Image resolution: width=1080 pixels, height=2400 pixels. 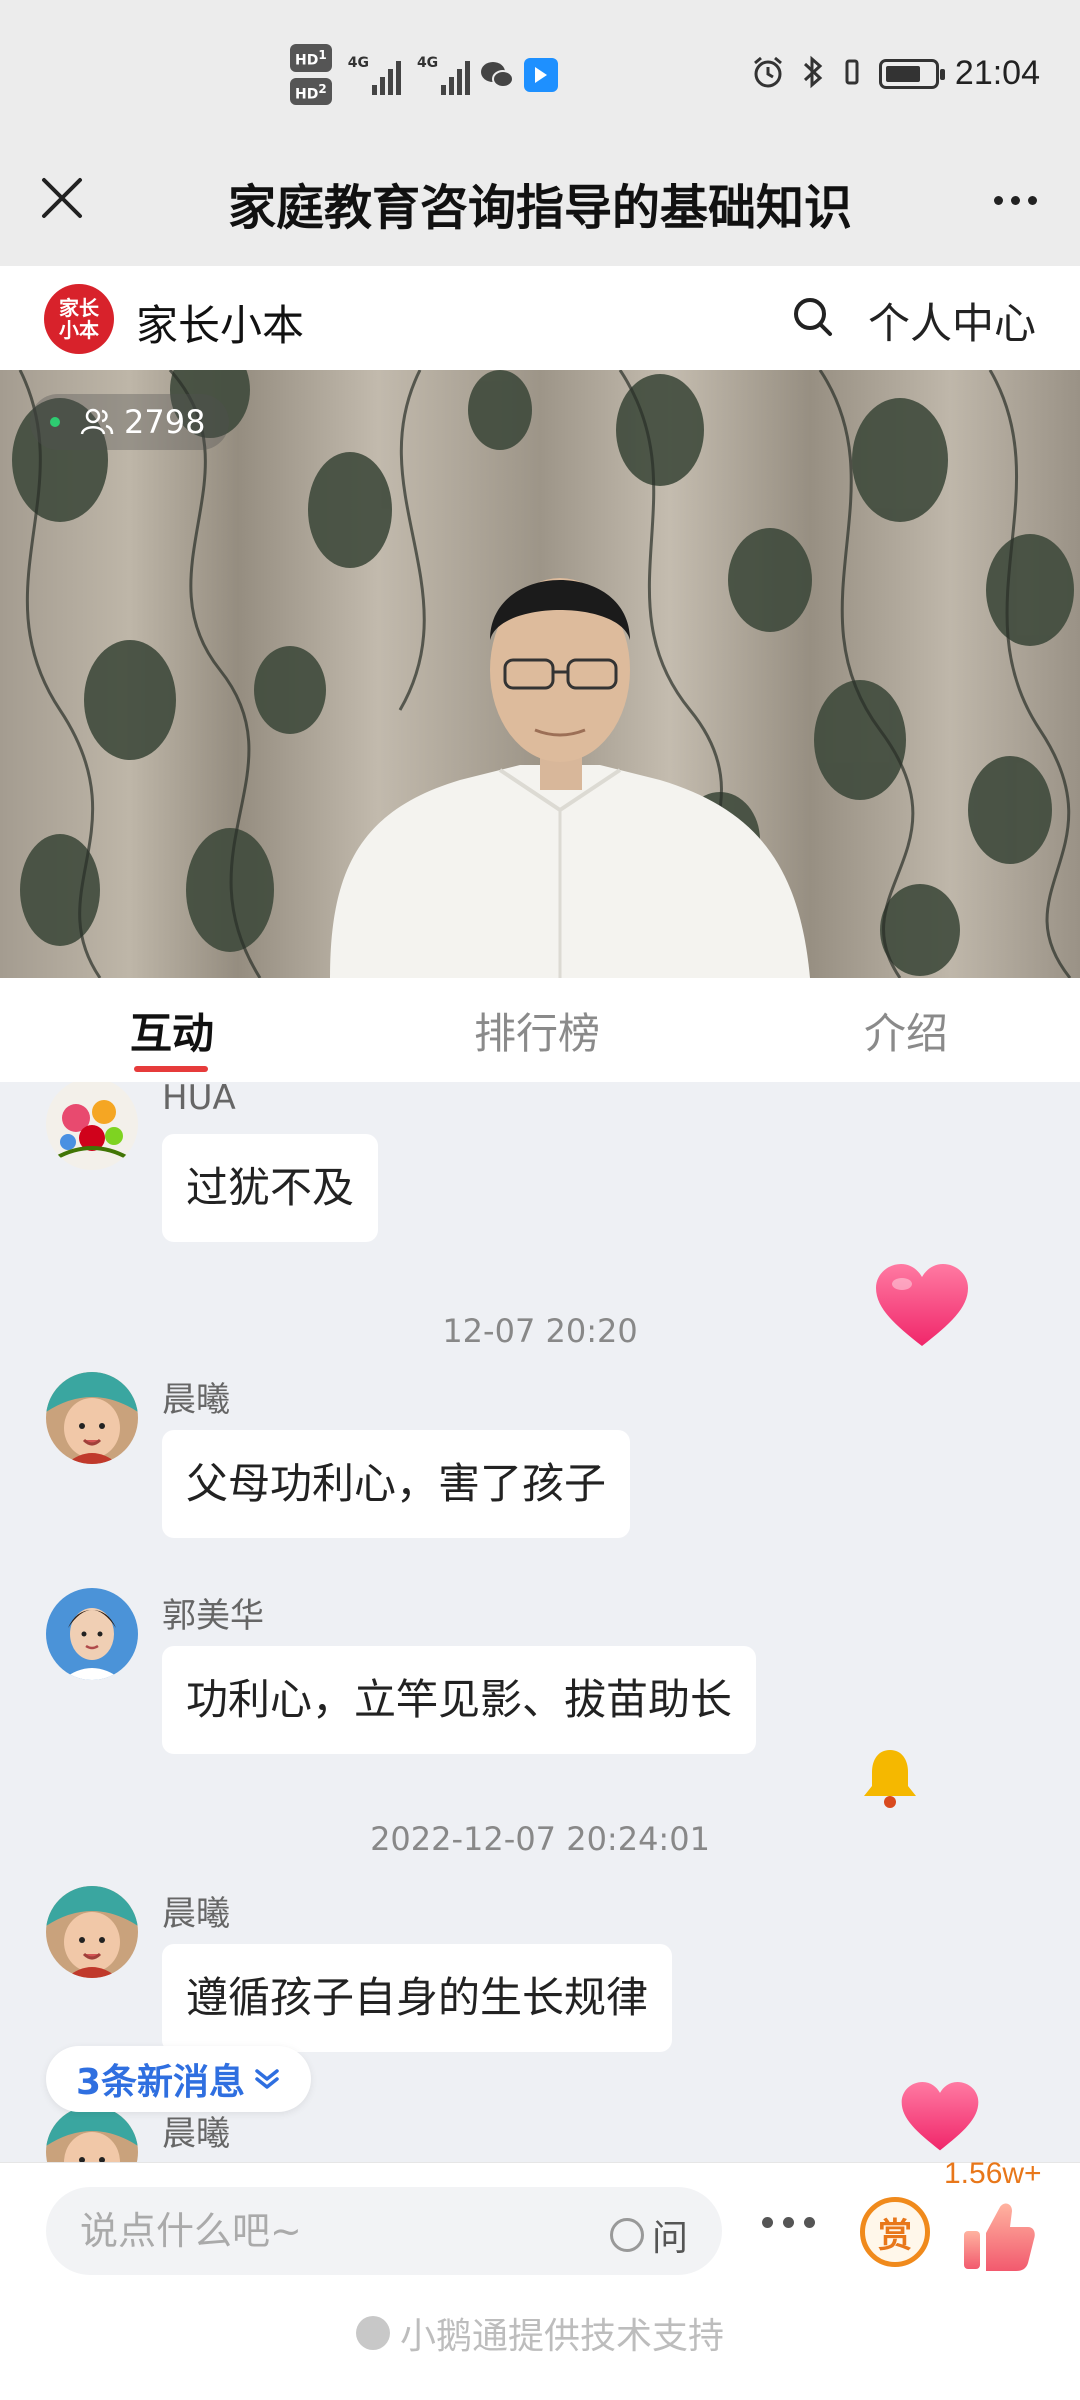 I want to click on message-bubble: 功利心，立竿见影、拔苗助长, so click(x=459, y=1700).